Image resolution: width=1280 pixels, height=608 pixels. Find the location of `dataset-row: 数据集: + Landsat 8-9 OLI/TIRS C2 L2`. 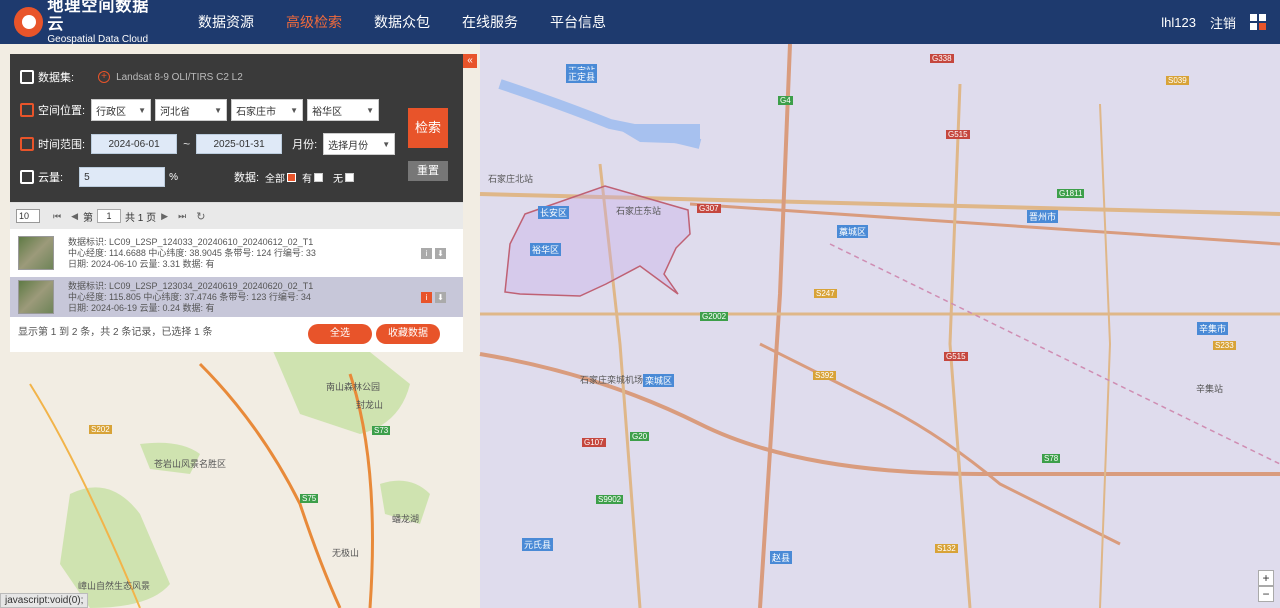

dataset-row: 数据集: + Landsat 8-9 OLI/TIRS C2 L2 is located at coordinates (131, 77).